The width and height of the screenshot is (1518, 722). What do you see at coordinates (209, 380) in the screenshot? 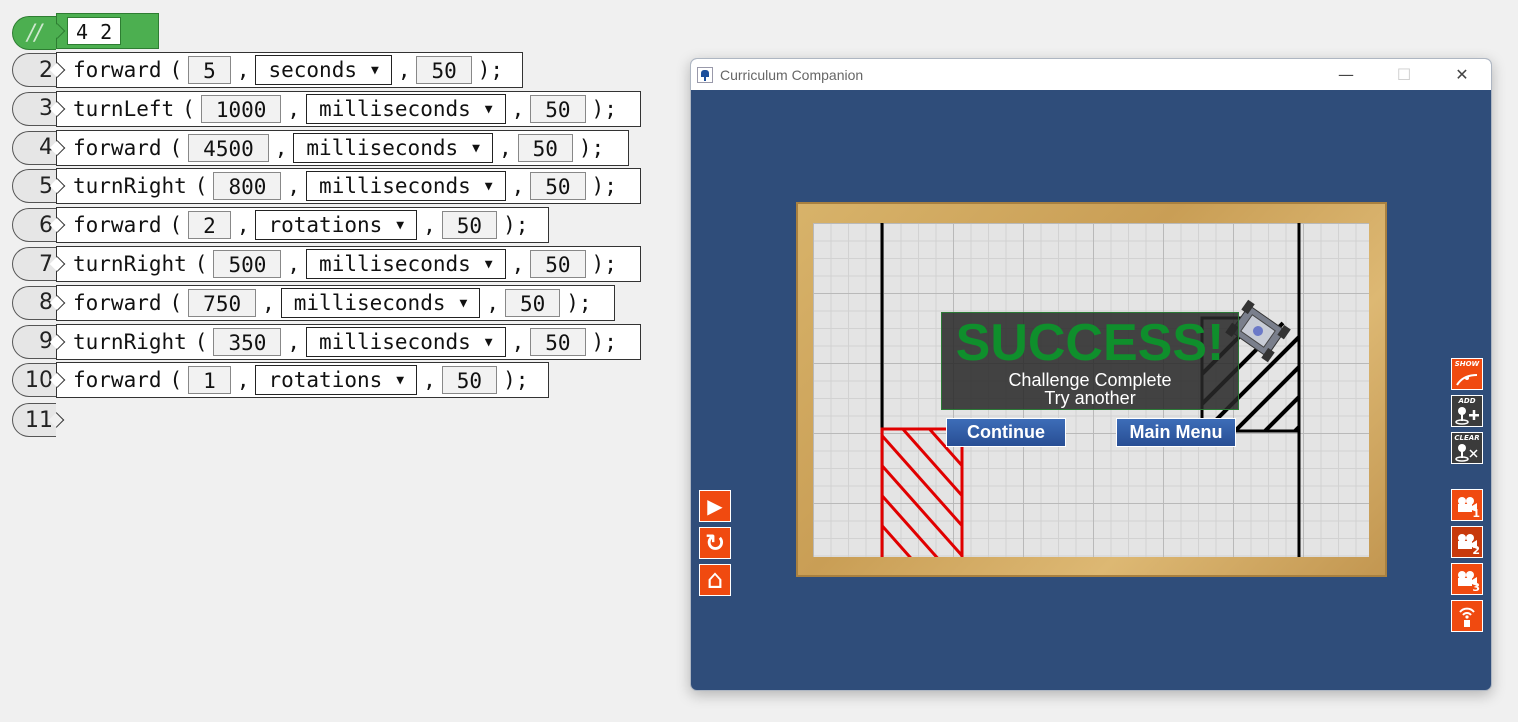
I see `duration-field: 1` at bounding box center [209, 380].